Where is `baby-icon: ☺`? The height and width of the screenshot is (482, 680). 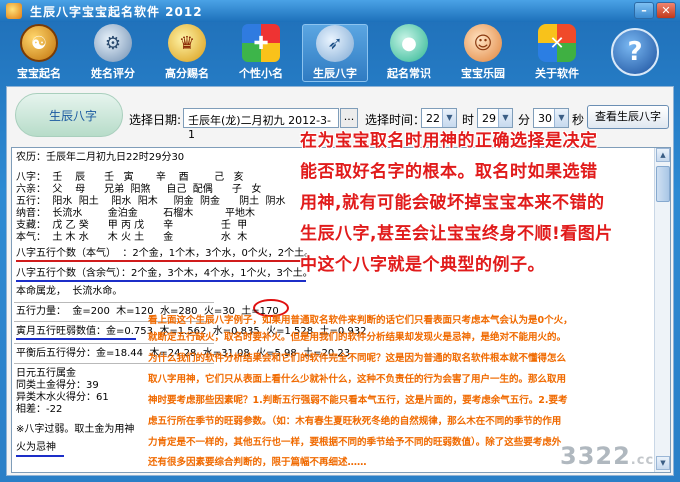
baby-icon: ☺ is located at coordinates (483, 43).